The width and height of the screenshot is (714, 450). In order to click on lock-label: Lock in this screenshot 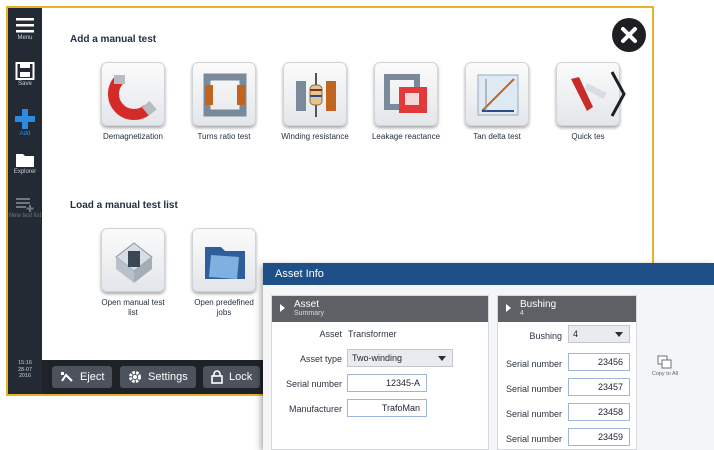, I will do `click(241, 377)`.